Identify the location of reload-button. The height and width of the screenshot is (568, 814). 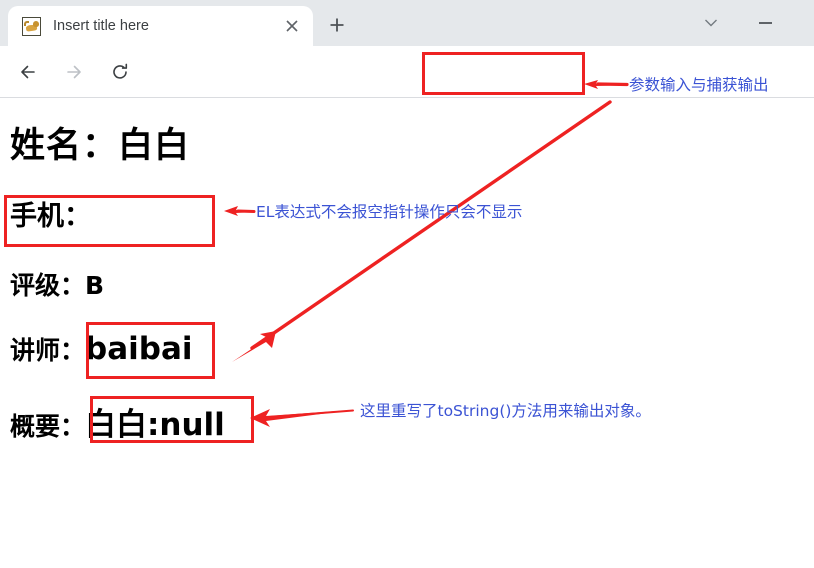
(120, 72).